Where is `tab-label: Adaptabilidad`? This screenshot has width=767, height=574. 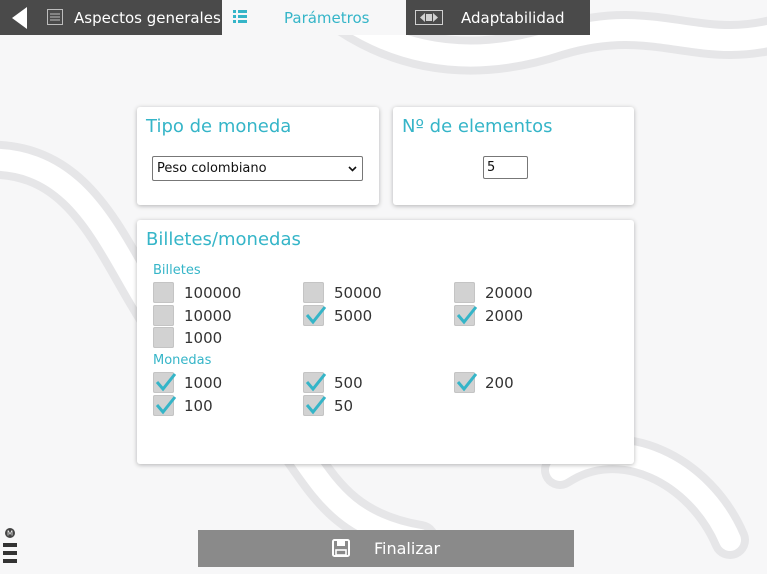
tab-label: Adaptabilidad is located at coordinates (513, 17).